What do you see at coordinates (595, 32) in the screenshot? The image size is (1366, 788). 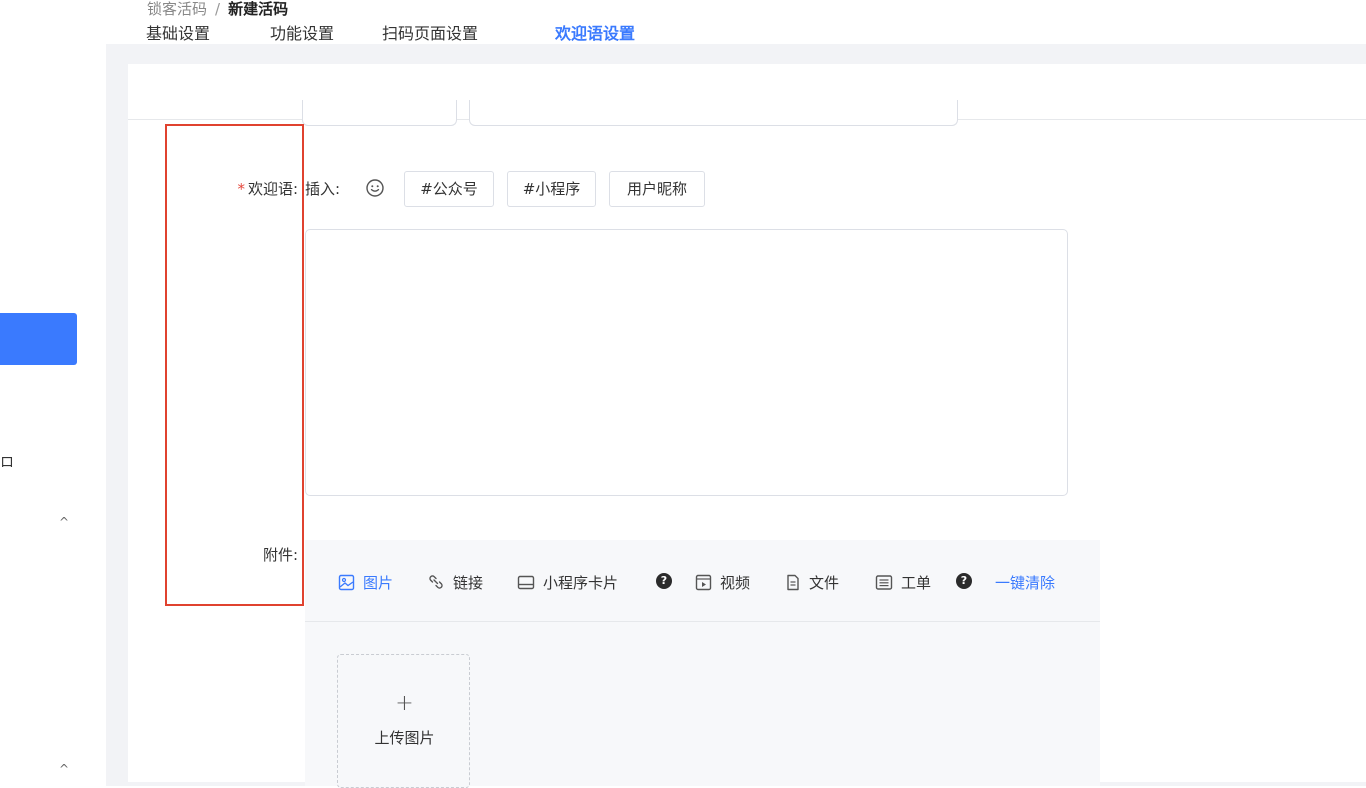 I see `tab-welcome-settings: 欢迎语设置` at bounding box center [595, 32].